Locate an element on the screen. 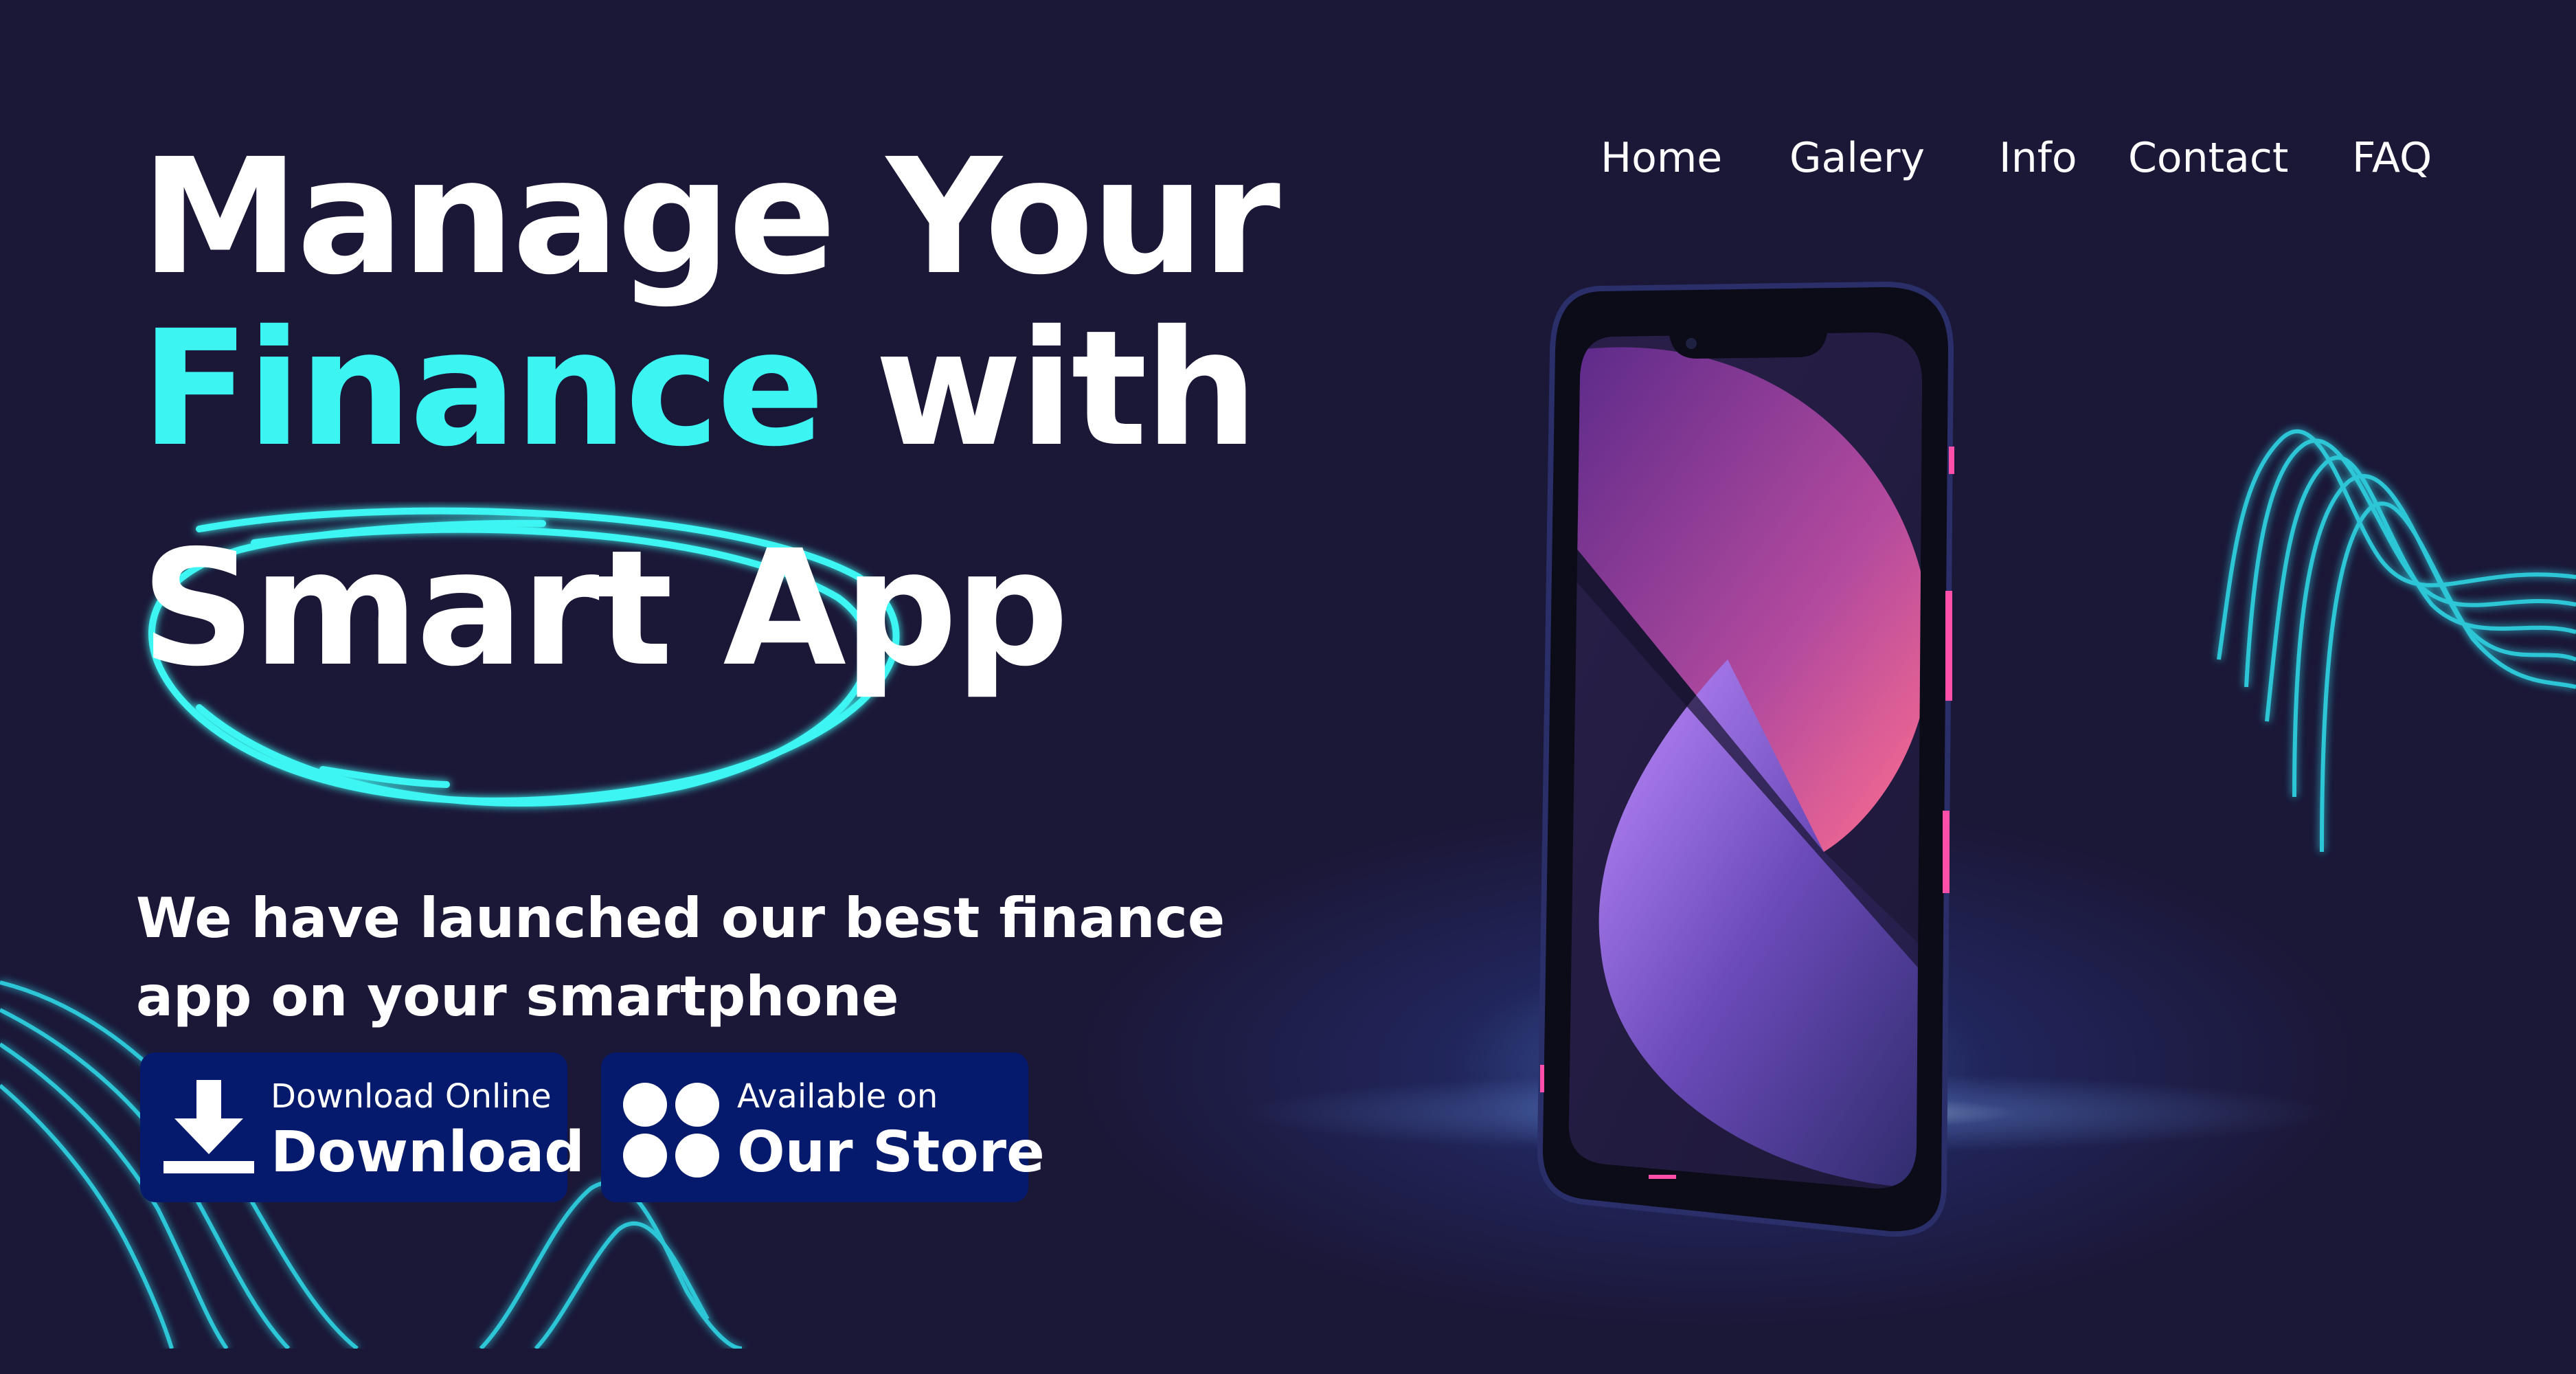 The width and height of the screenshot is (2576, 1374). nav-galery-link: Galery is located at coordinates (1857, 158).